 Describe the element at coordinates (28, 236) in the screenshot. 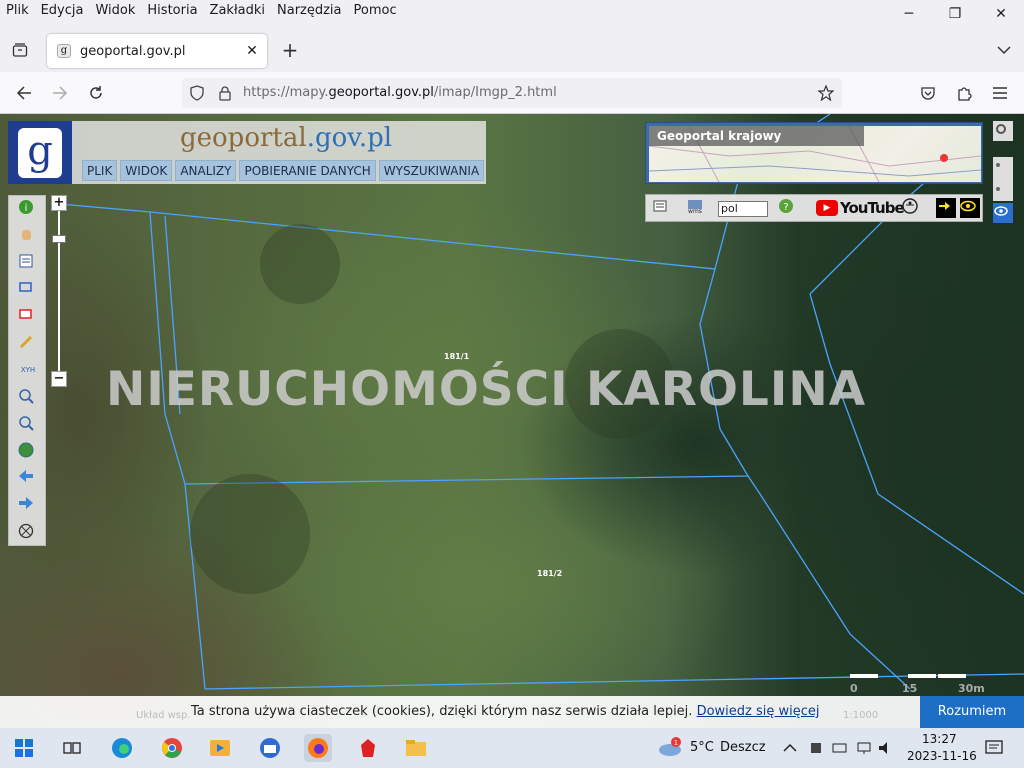

I see `hand-pan-icon` at that location.